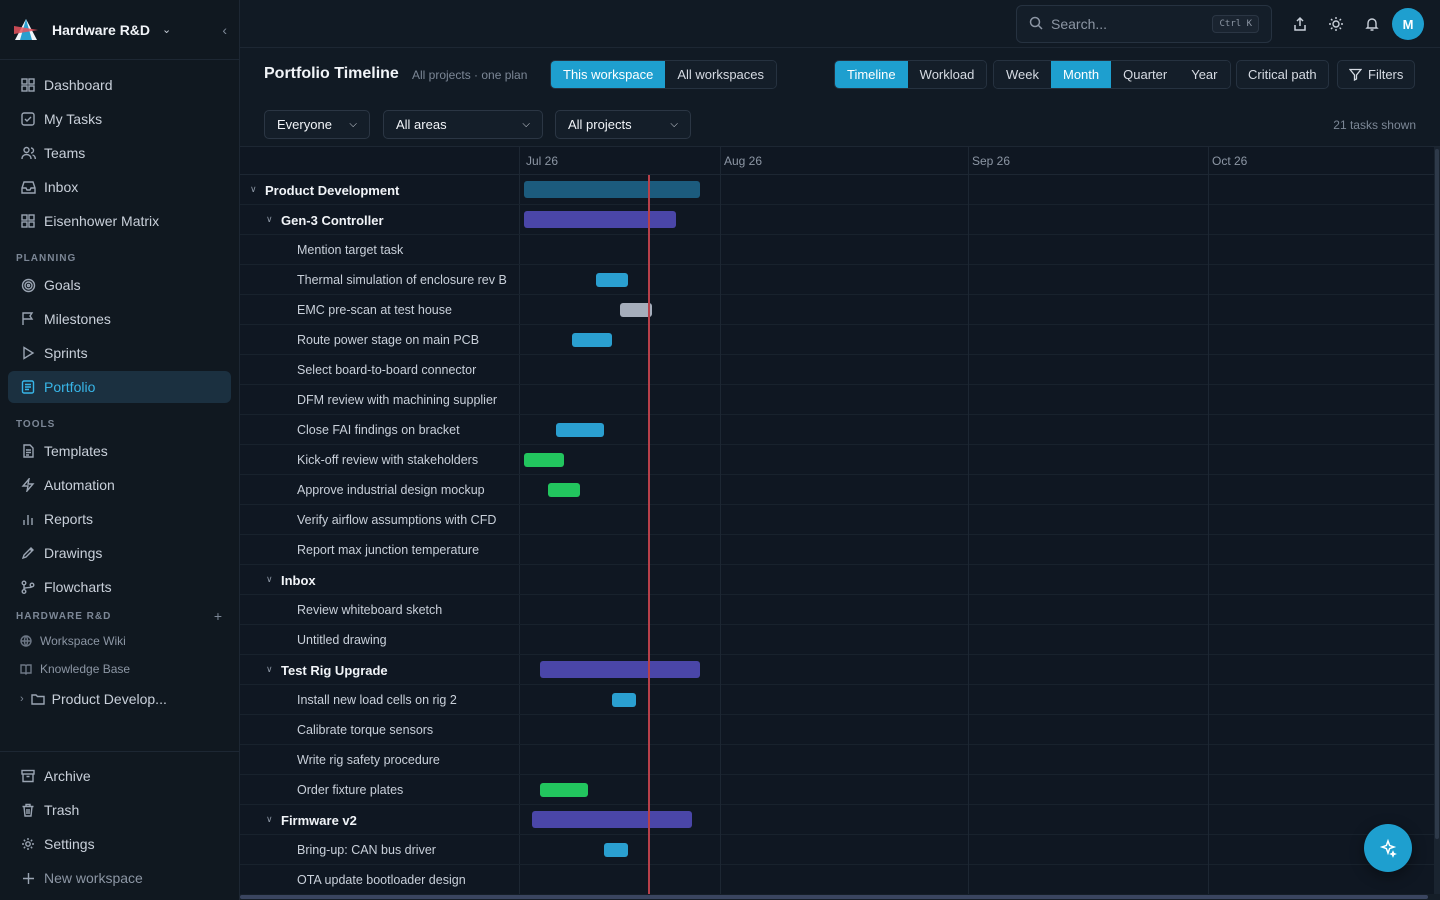 The width and height of the screenshot is (1440, 900). I want to click on sidebar-item-templates: Templates, so click(119, 451).